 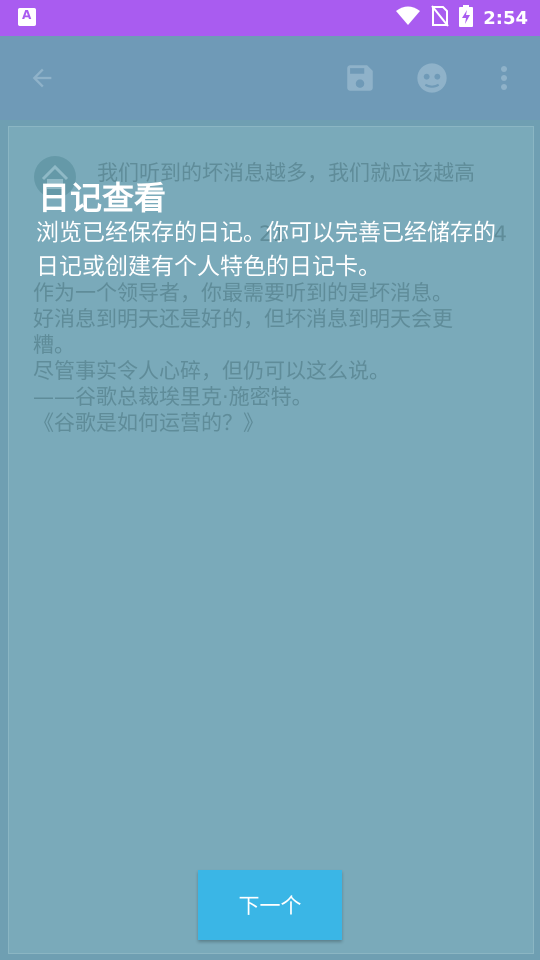 I want to click on status-bar: A 2:54, so click(x=270, y=18).